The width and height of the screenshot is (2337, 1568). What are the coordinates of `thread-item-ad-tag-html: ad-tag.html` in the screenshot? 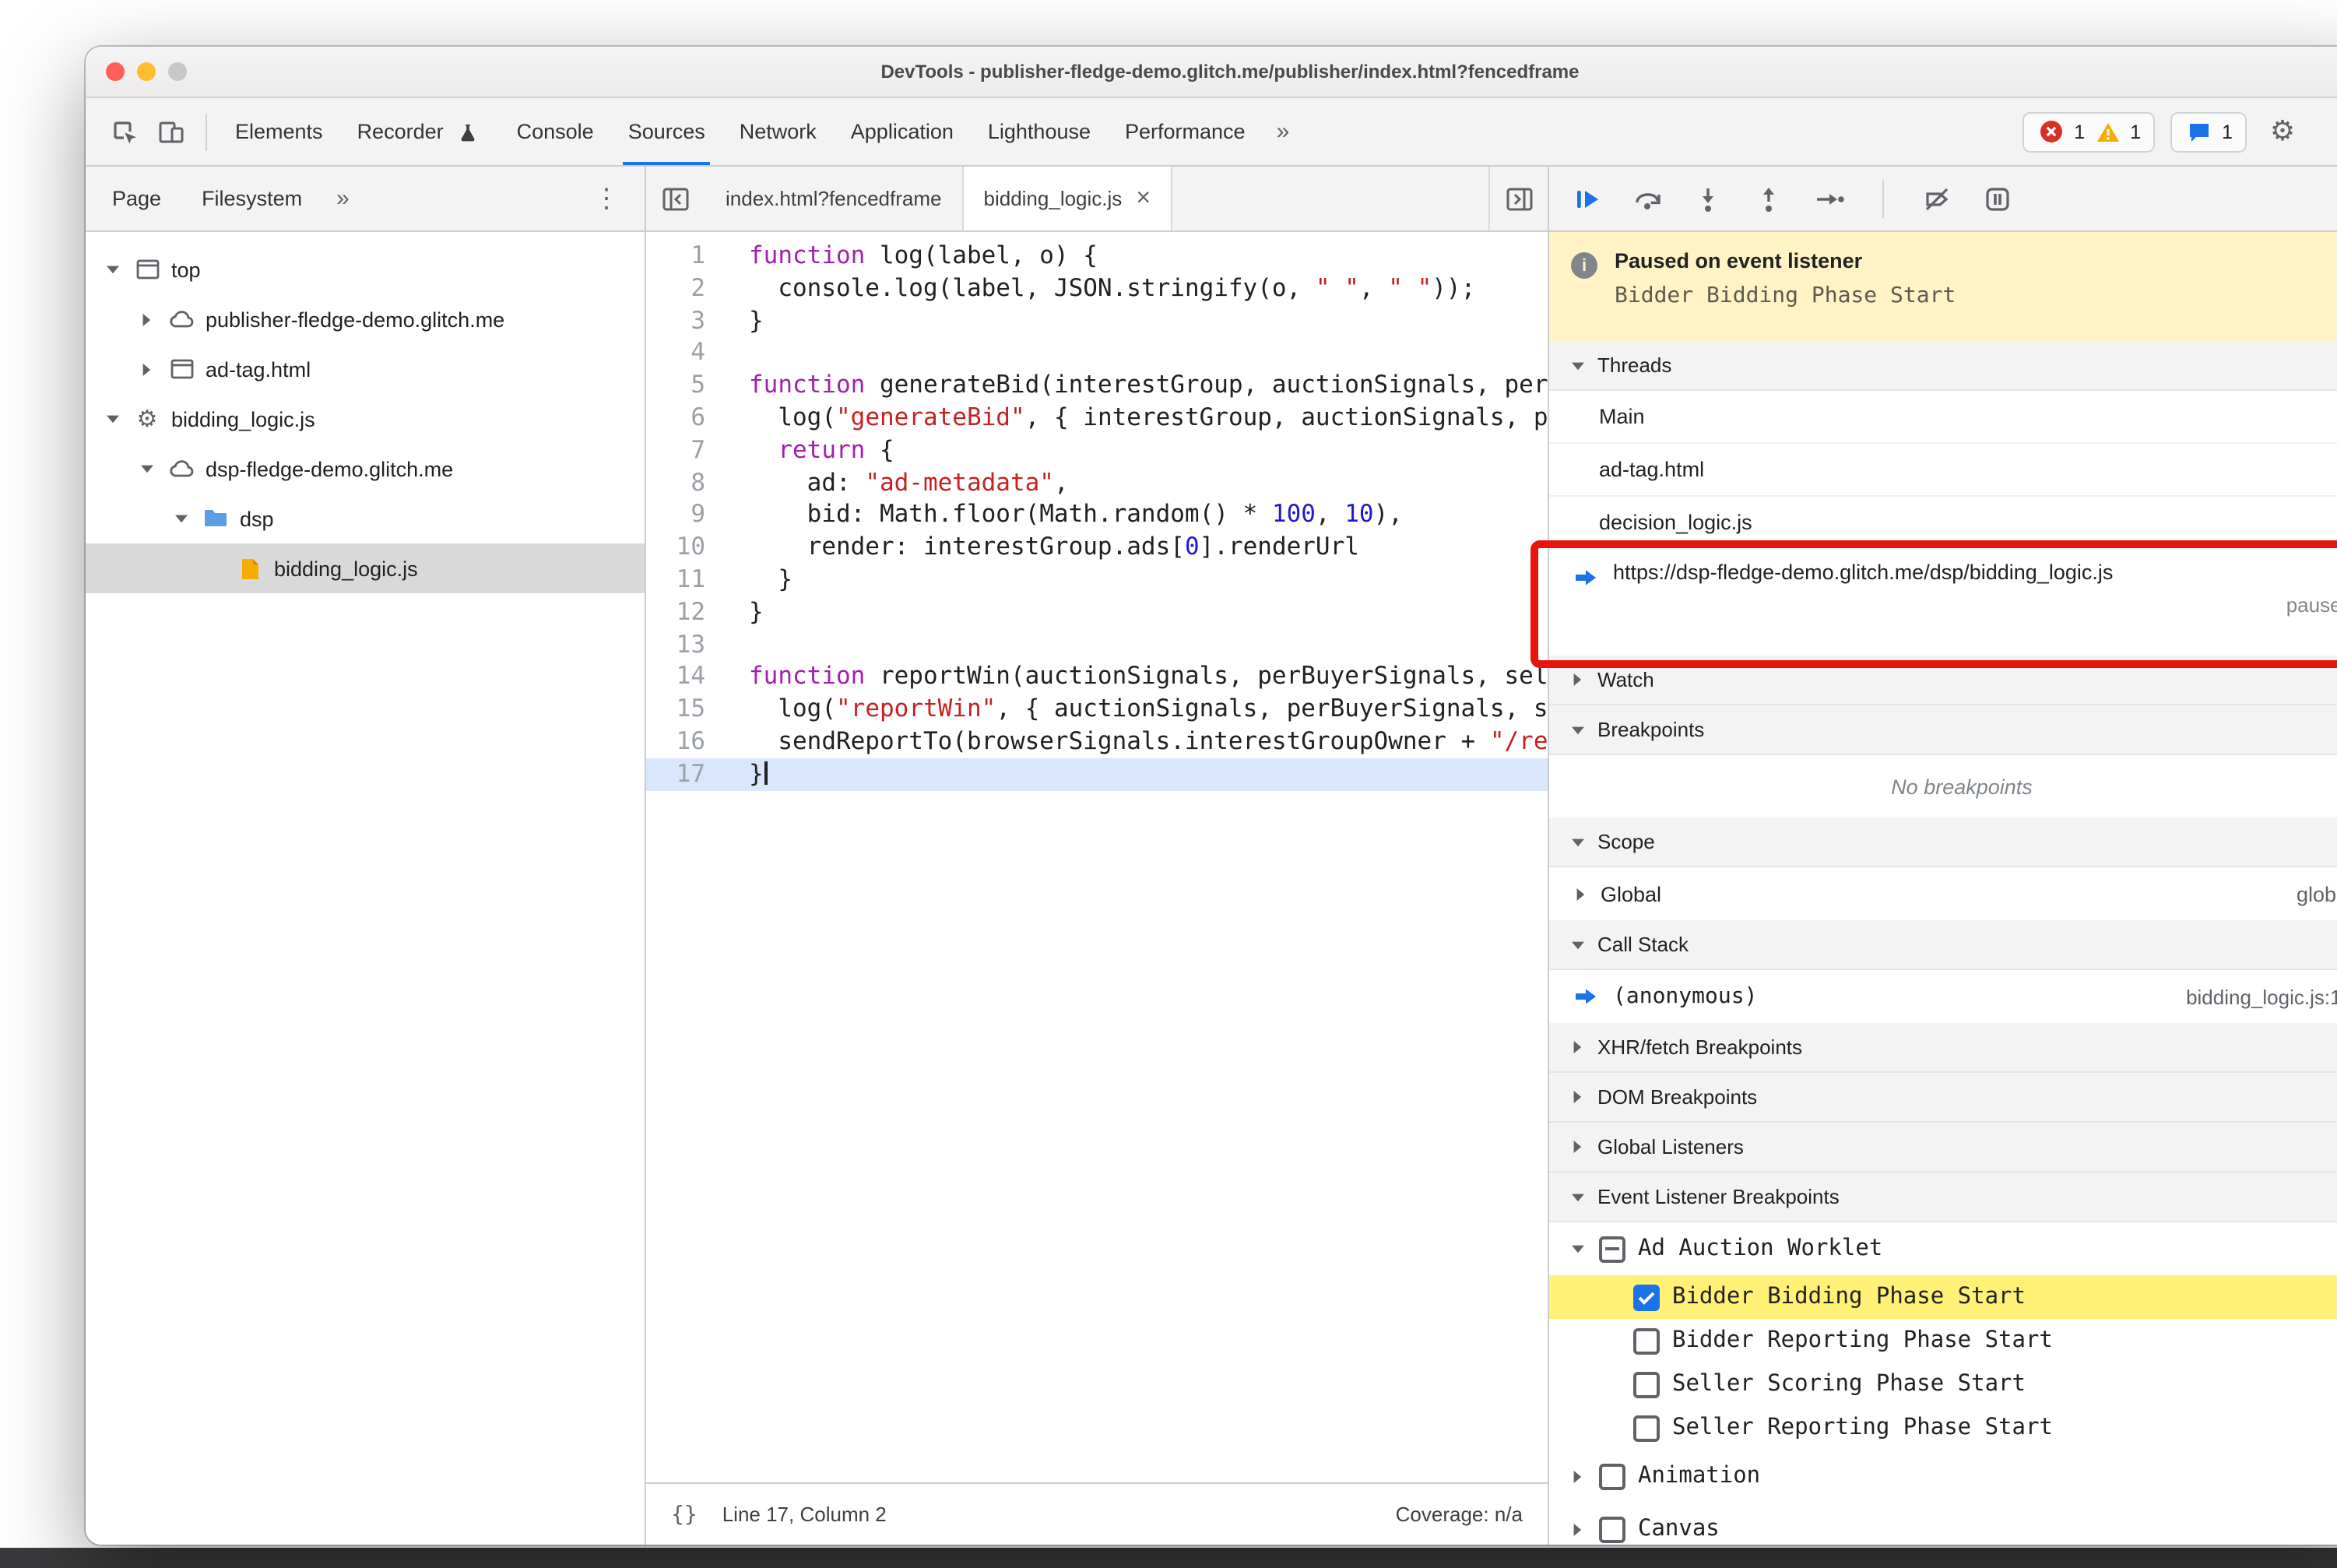 It's located at (1943, 470).